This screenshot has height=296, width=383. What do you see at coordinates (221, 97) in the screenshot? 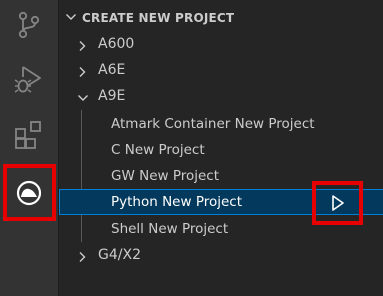
I see `tree-item-a9e: A9E` at bounding box center [221, 97].